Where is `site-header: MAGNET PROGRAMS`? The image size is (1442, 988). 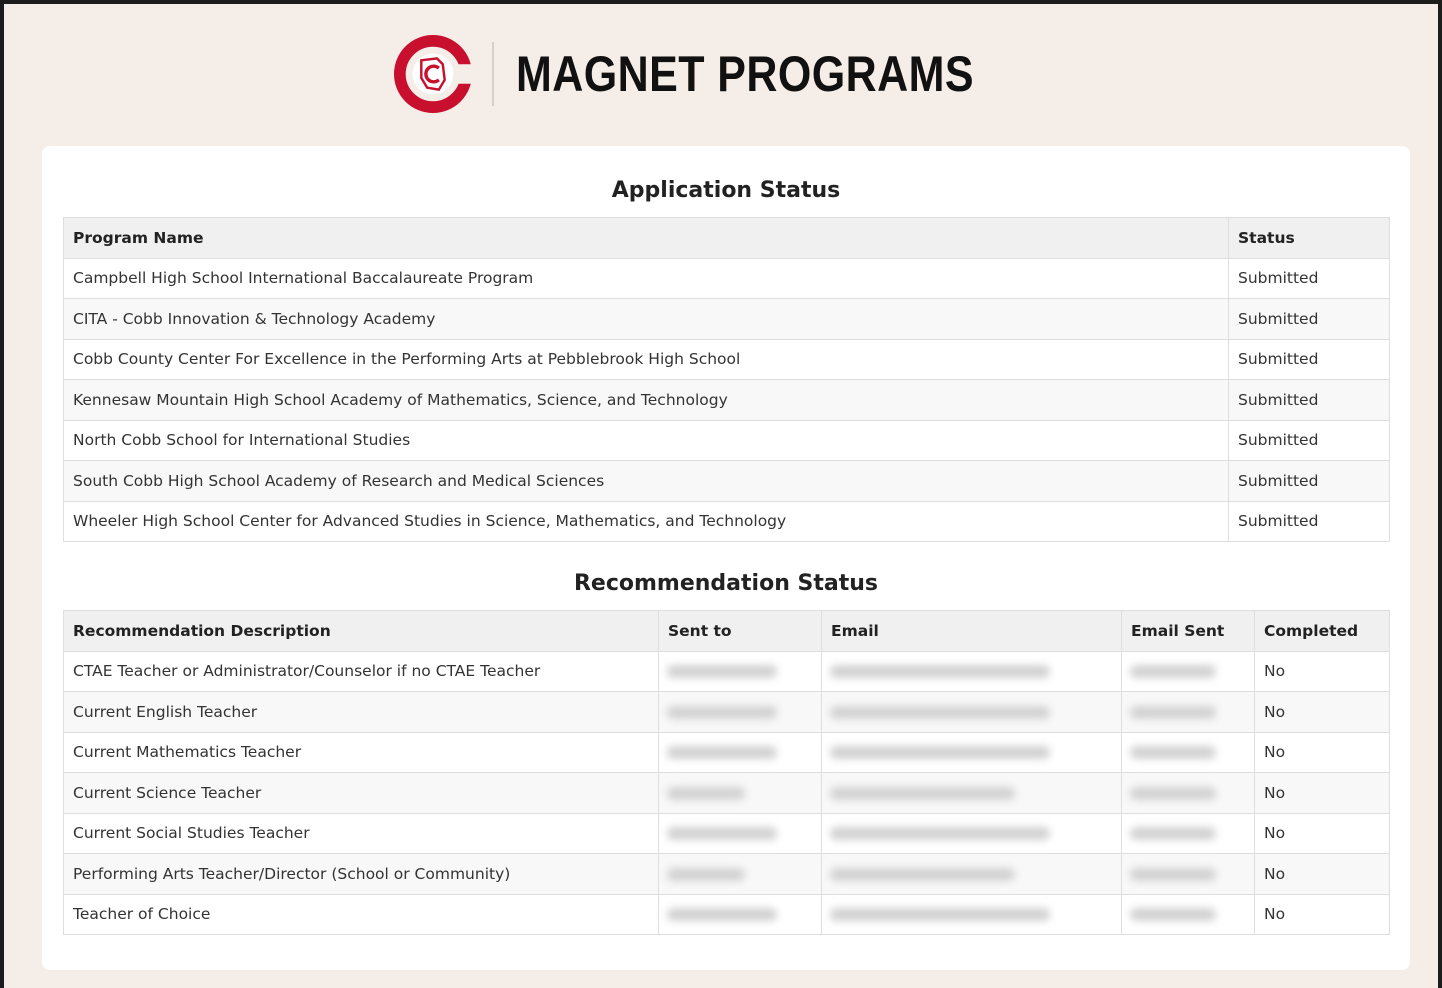
site-header: MAGNET PROGRAMS is located at coordinates (721, 74).